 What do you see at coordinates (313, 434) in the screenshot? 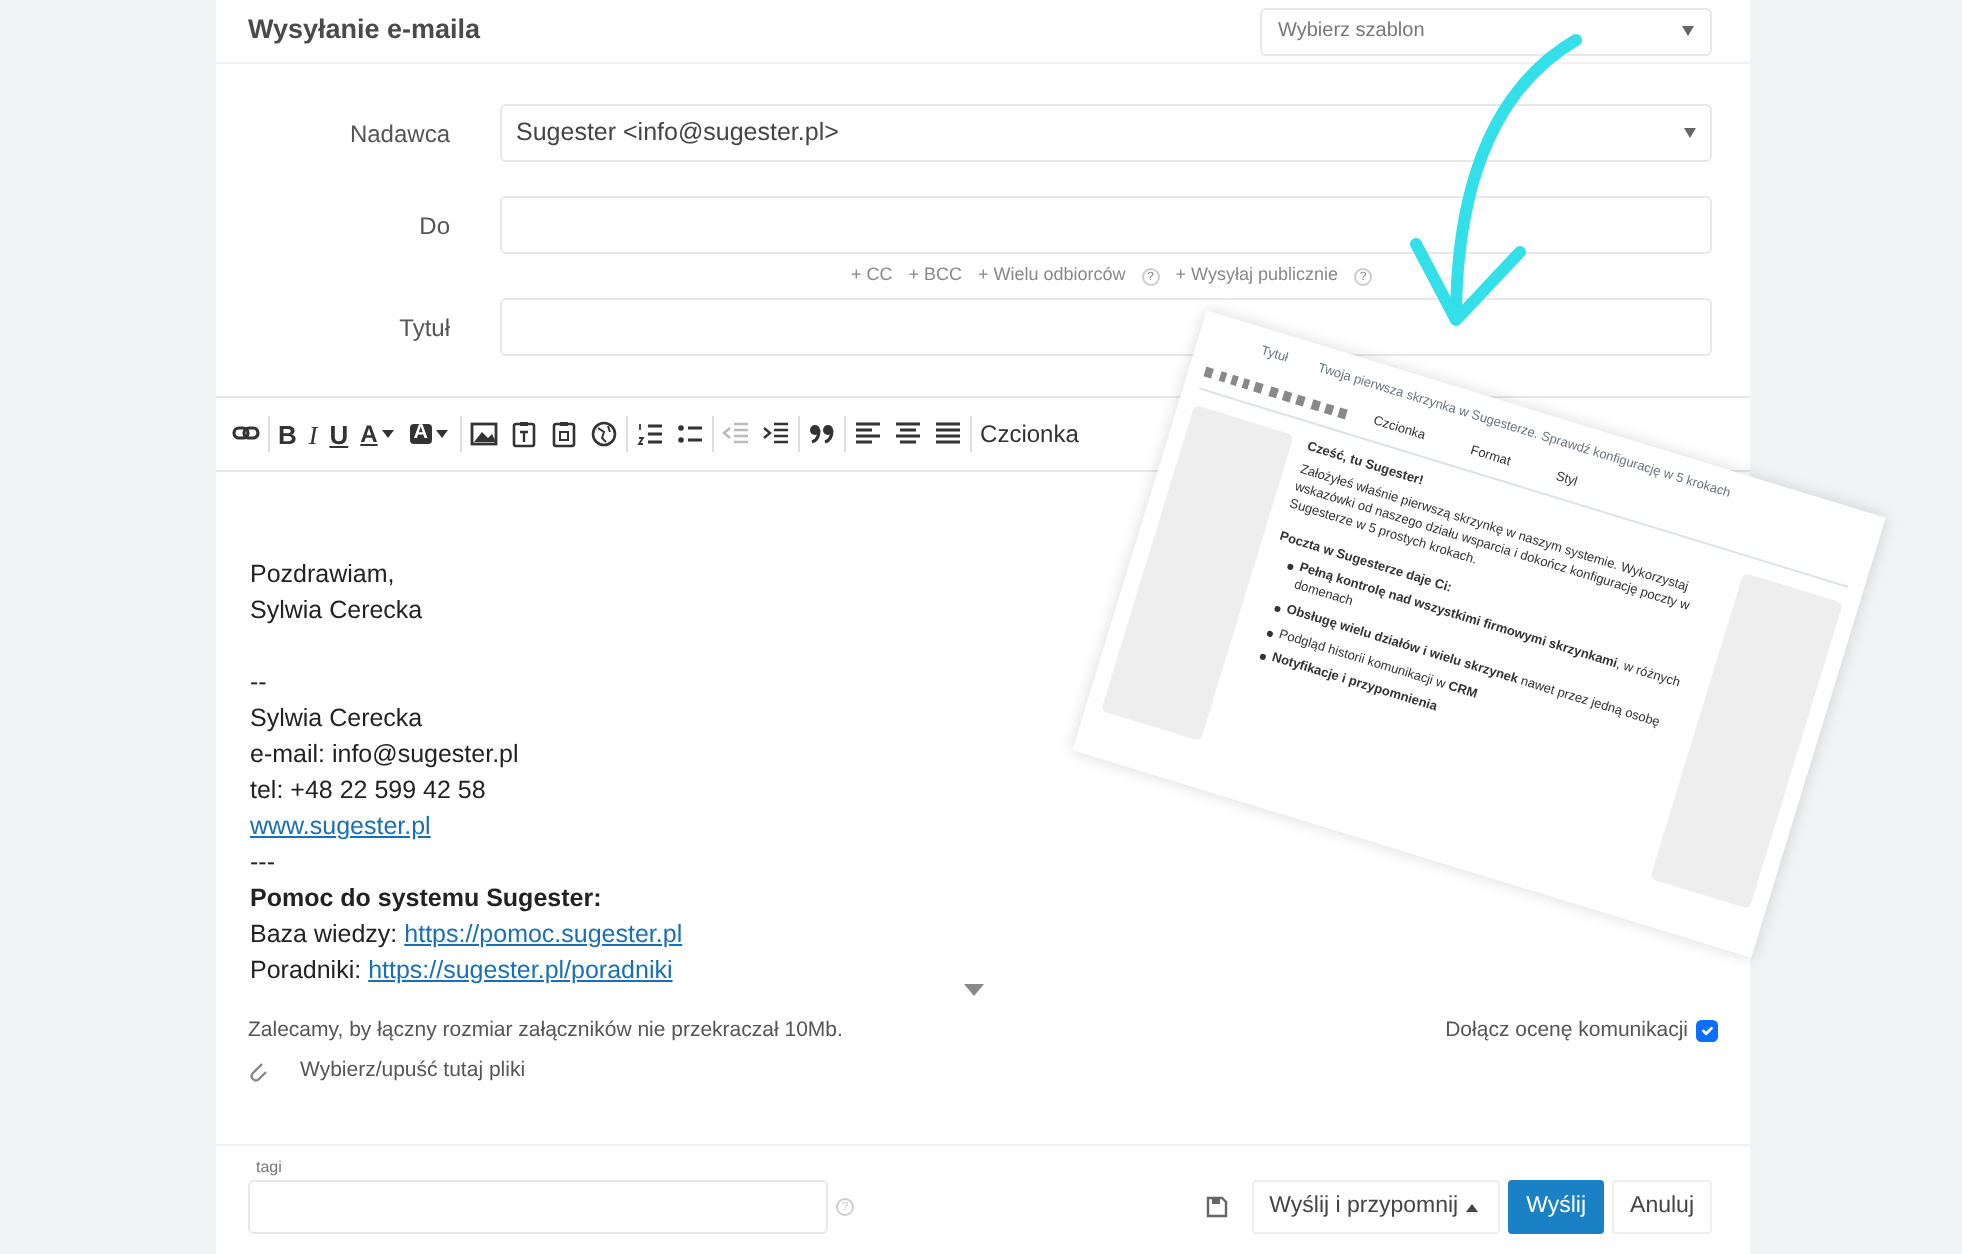
I see `italic-button: I` at bounding box center [313, 434].